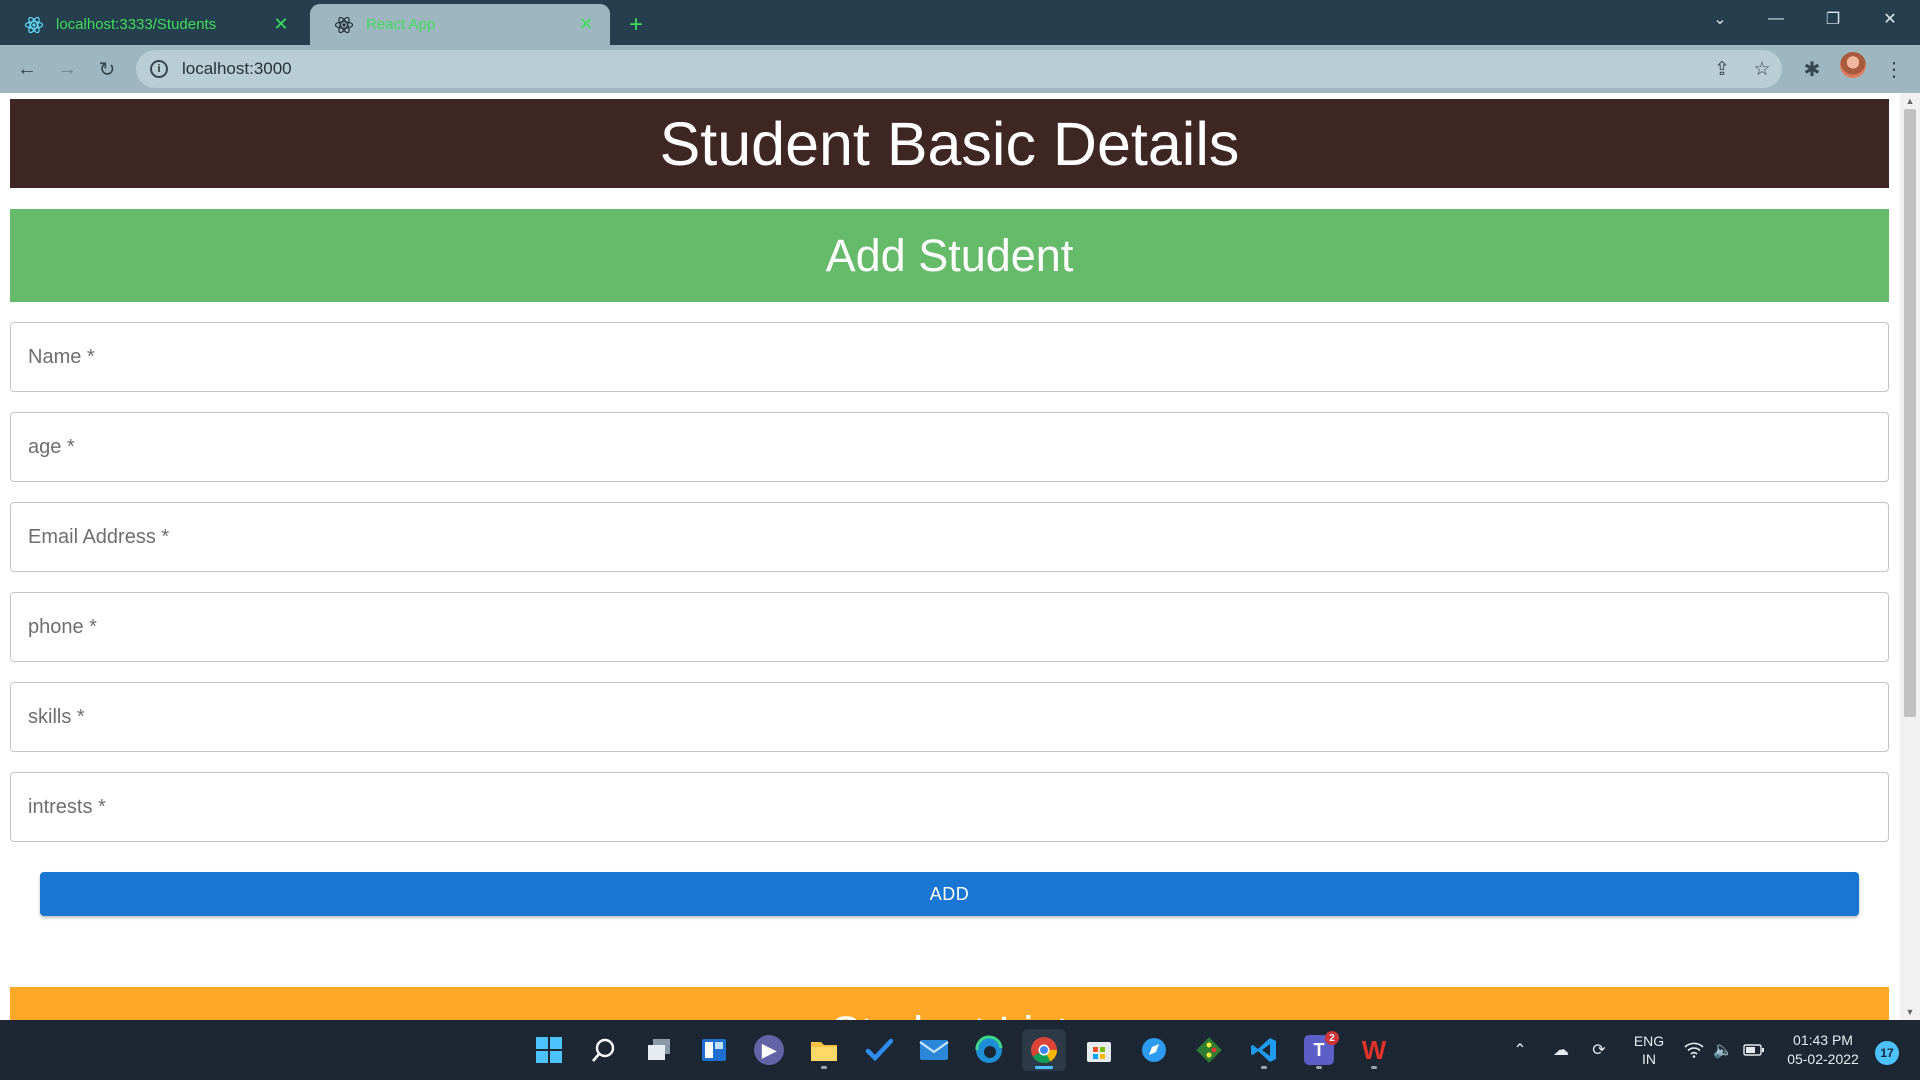 Image resolution: width=1920 pixels, height=1080 pixels. I want to click on time-text: 01:43 PM, so click(1823, 1040).